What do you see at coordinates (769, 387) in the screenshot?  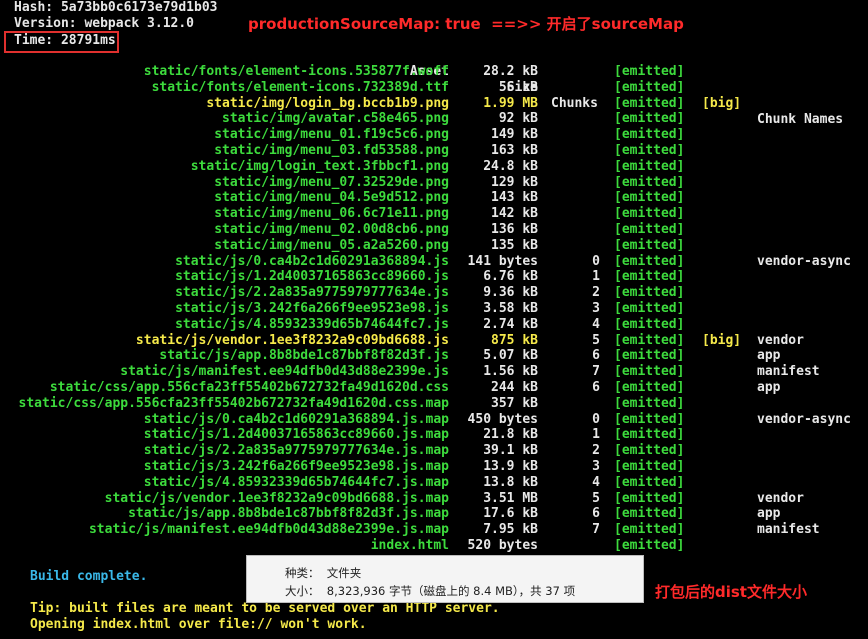 I see `chunk-name: app` at bounding box center [769, 387].